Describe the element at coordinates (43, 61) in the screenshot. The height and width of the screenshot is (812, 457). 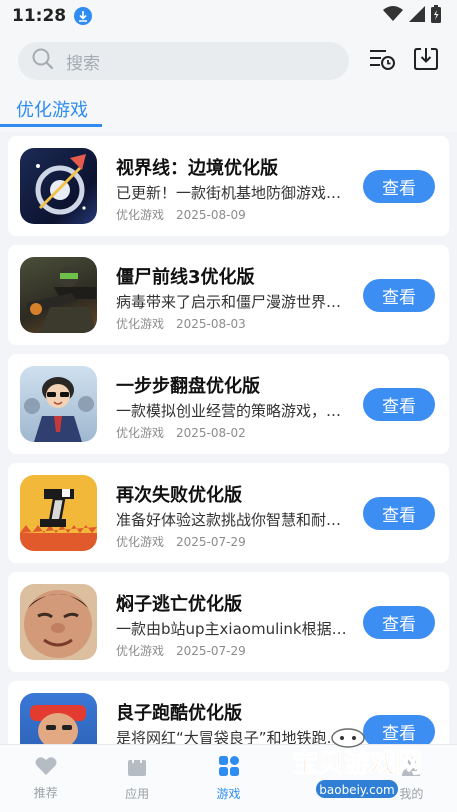
I see `search-icon` at that location.